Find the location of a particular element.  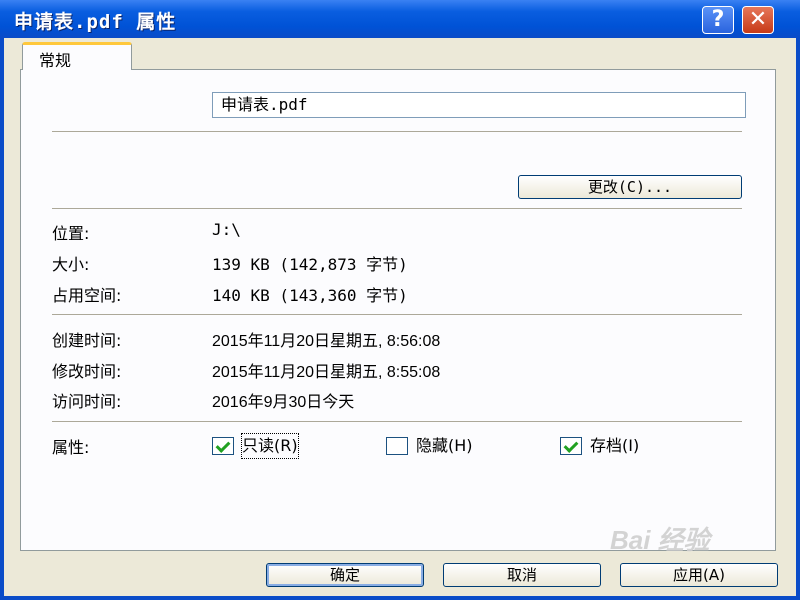

attributes-label: 属性: is located at coordinates (71, 447).